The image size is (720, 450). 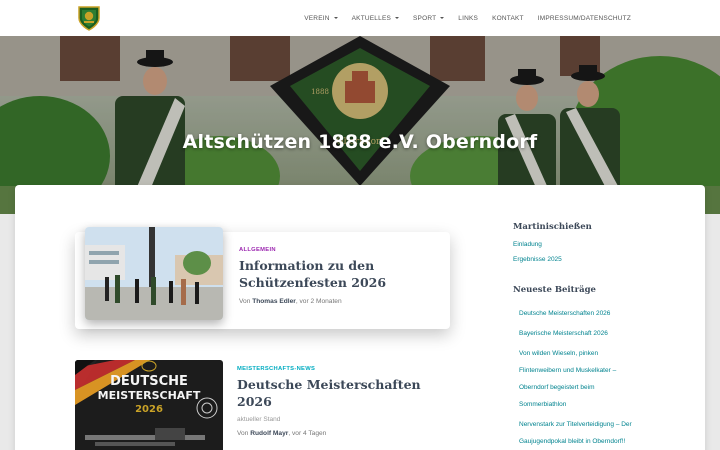 I want to click on menu-item-links: LINKS, so click(x=468, y=18).